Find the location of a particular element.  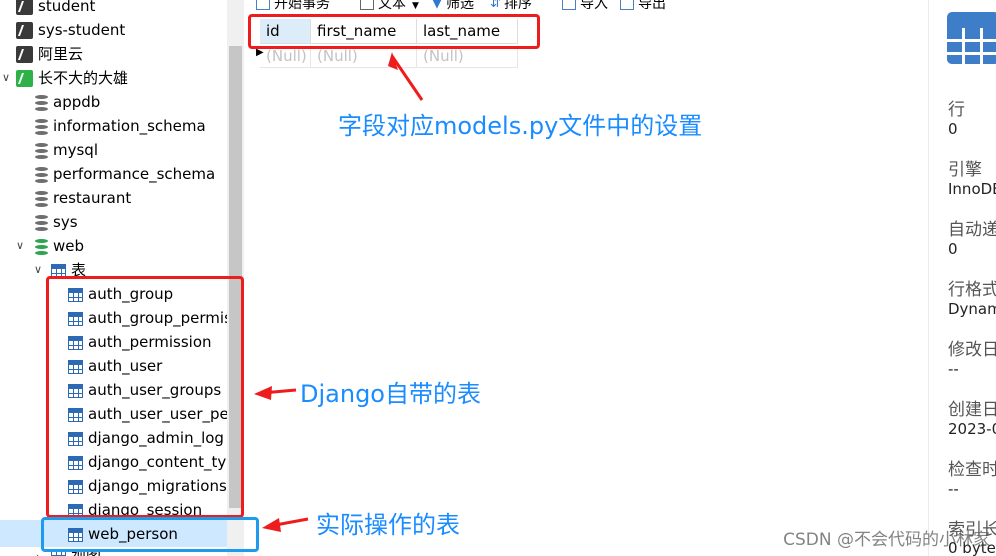

watermark: CSDN @不会代码的小林家 is located at coordinates (886, 540).